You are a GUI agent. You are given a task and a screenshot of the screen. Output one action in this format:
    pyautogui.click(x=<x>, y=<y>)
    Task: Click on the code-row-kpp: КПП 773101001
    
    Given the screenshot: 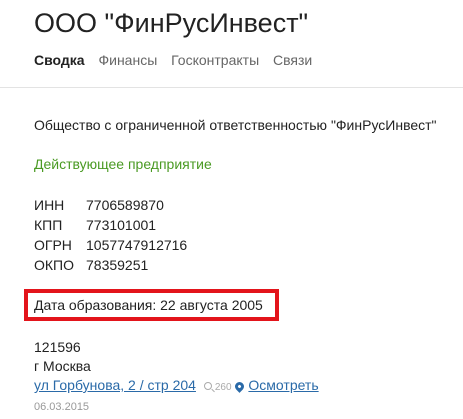 What is the action you would take?
    pyautogui.click(x=110, y=225)
    